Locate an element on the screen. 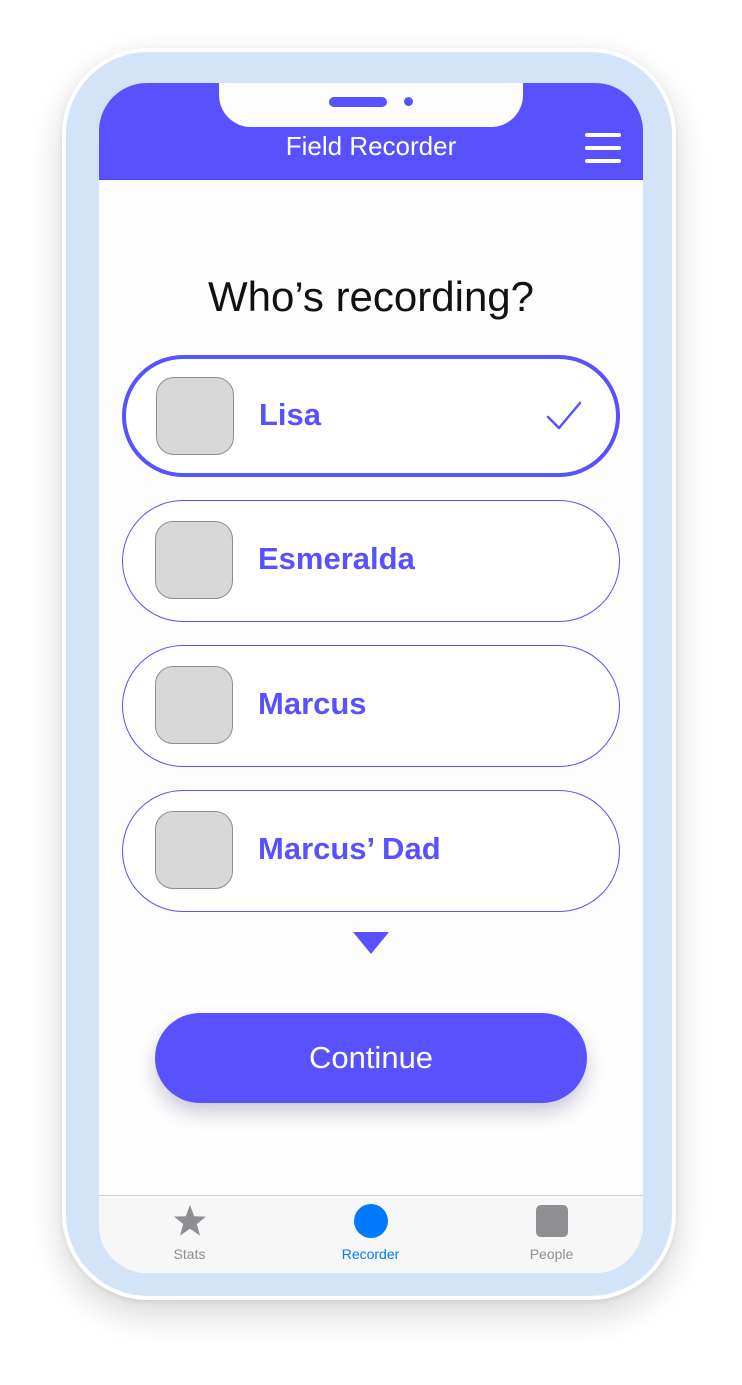 The image size is (742, 1385). recorder-option-lisa: Lisa is located at coordinates (371, 416).